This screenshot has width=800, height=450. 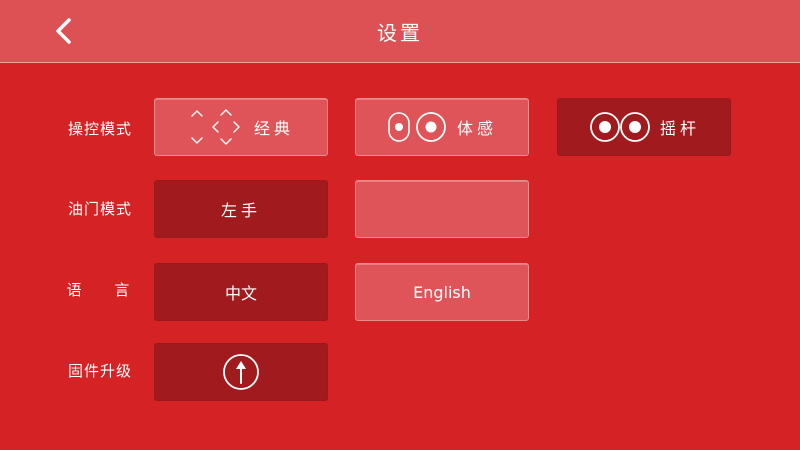 I want to click on language-label: 语 言, so click(x=105, y=290).